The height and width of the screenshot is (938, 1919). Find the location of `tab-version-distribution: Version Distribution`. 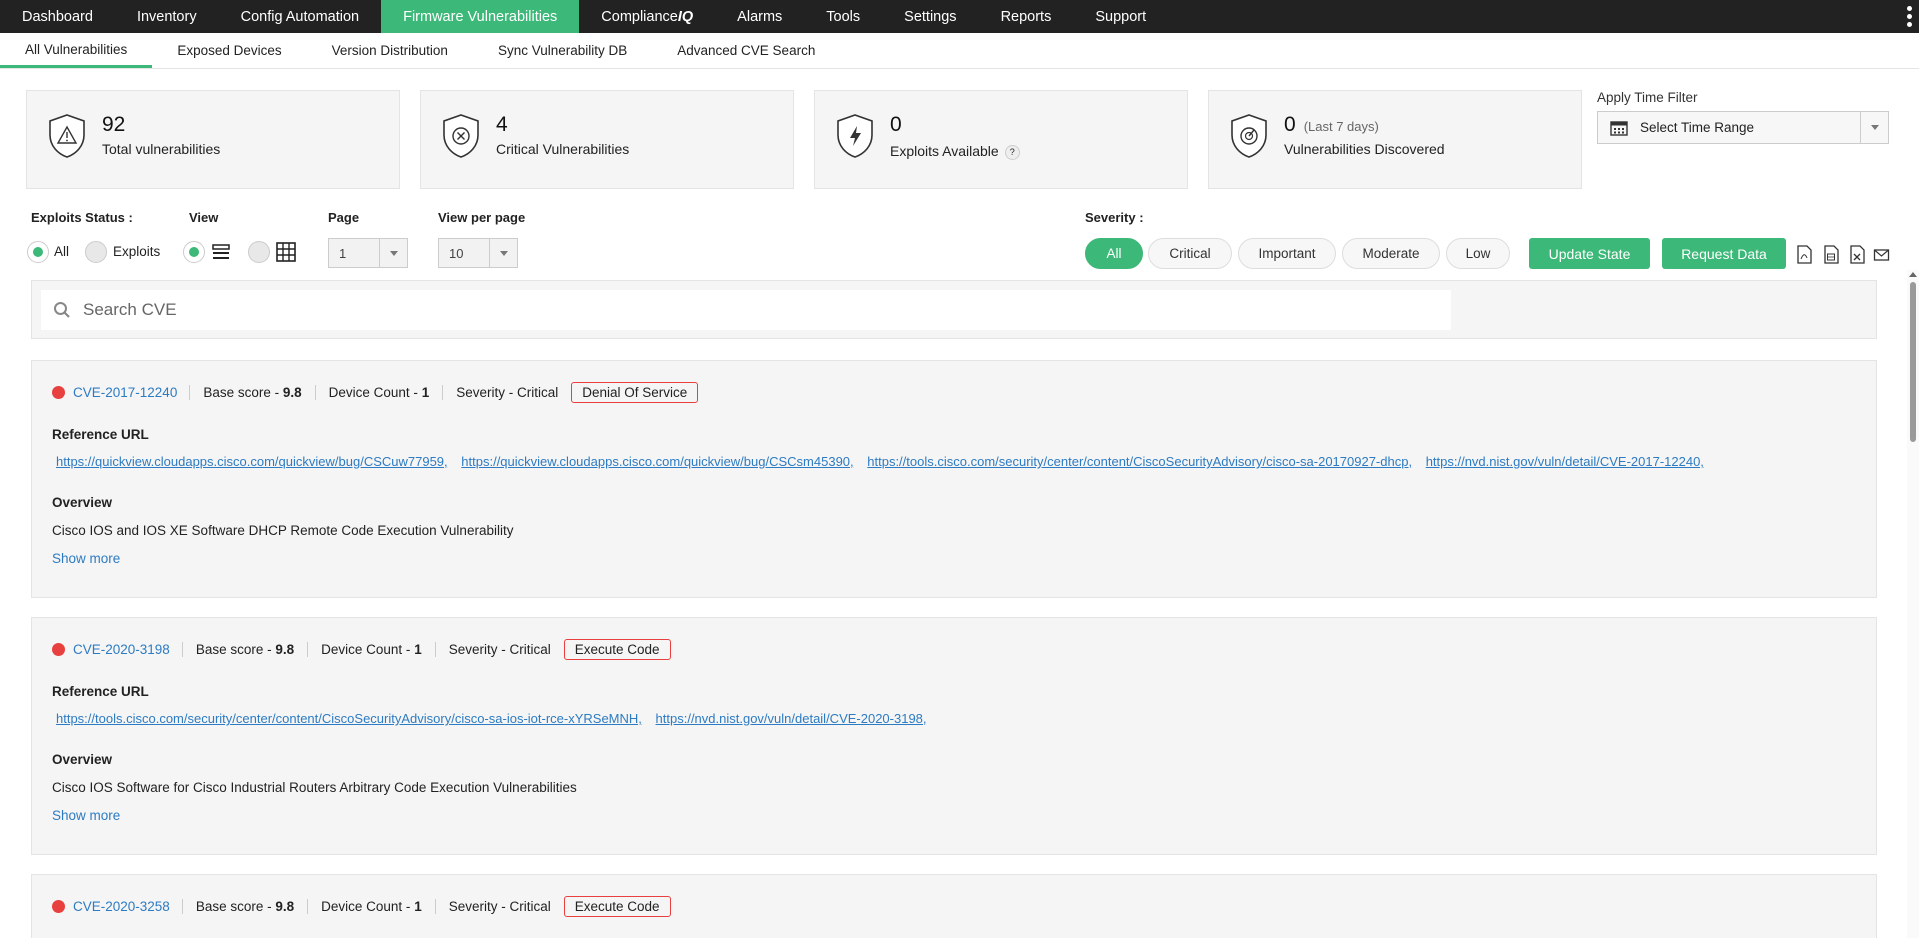

tab-version-distribution: Version Distribution is located at coordinates (390, 50).